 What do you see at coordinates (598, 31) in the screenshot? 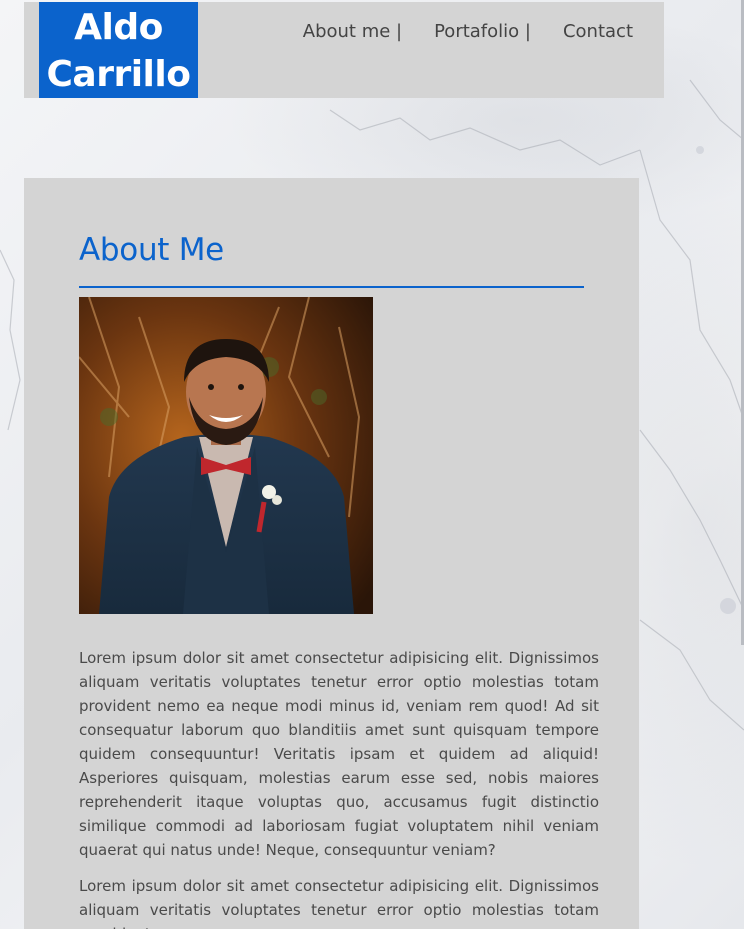
I see `nav-contact: Contact` at bounding box center [598, 31].